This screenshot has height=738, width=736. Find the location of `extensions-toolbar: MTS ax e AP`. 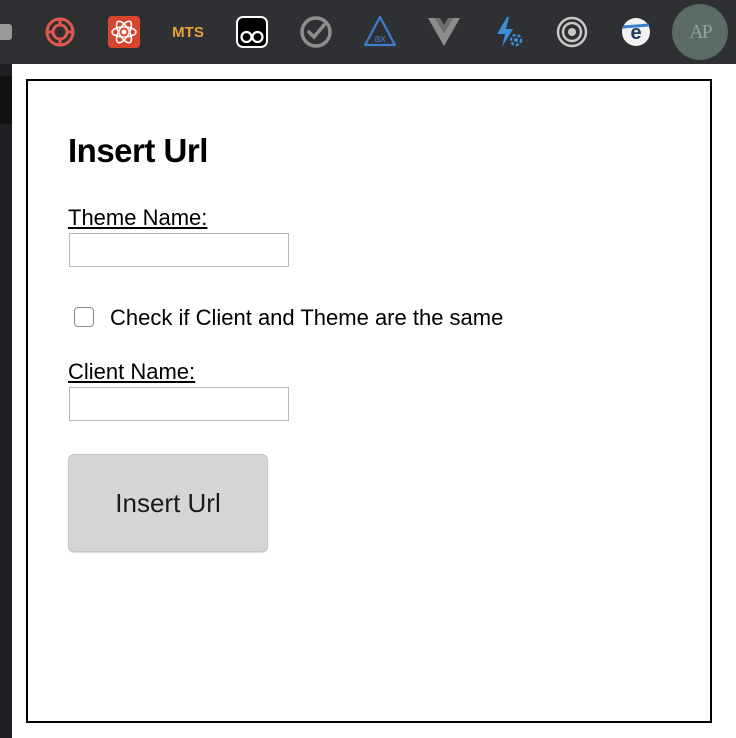

extensions-toolbar: MTS ax e AP is located at coordinates (368, 32).